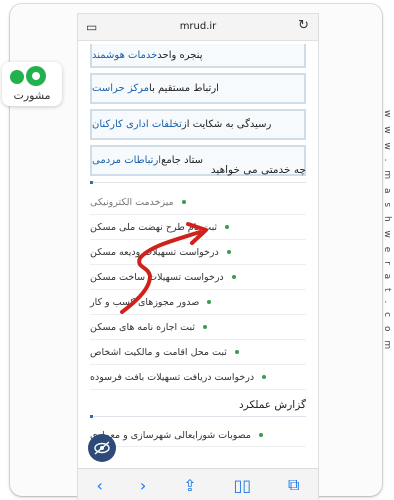  Describe the element at coordinates (142, 327) in the screenshot. I see `list-item-label: ثبت اجاره نامه های مسکن` at that location.